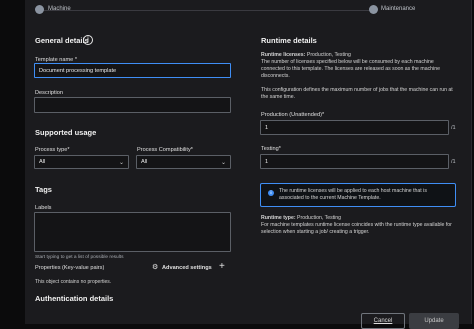  I want to click on update-button: Update, so click(434, 321).